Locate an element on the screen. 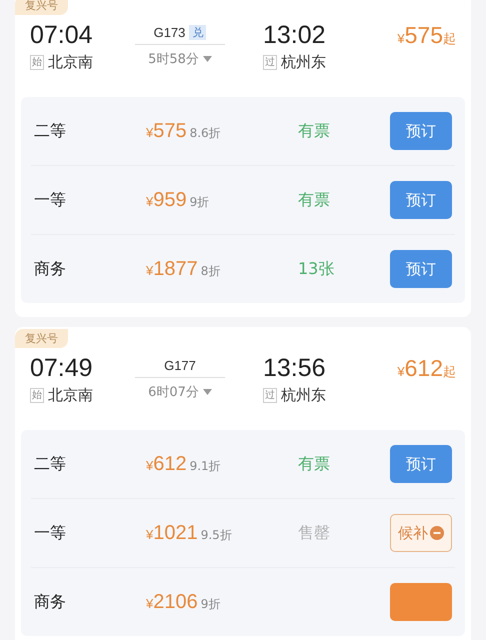 The height and width of the screenshot is (640, 486). discount: 8.6折 is located at coordinates (205, 133).